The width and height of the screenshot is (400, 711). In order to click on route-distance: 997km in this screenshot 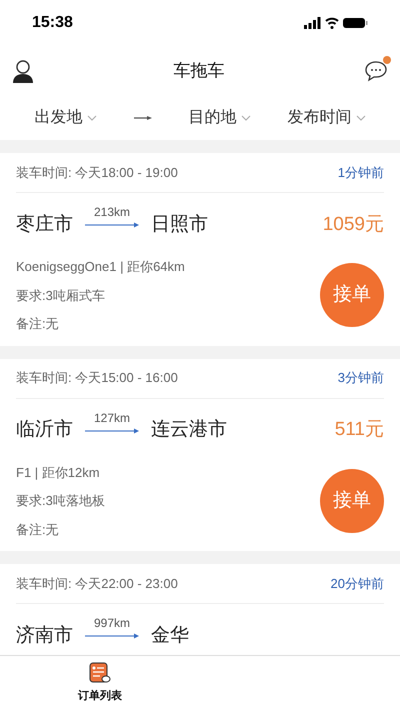, I will do `click(112, 623)`.